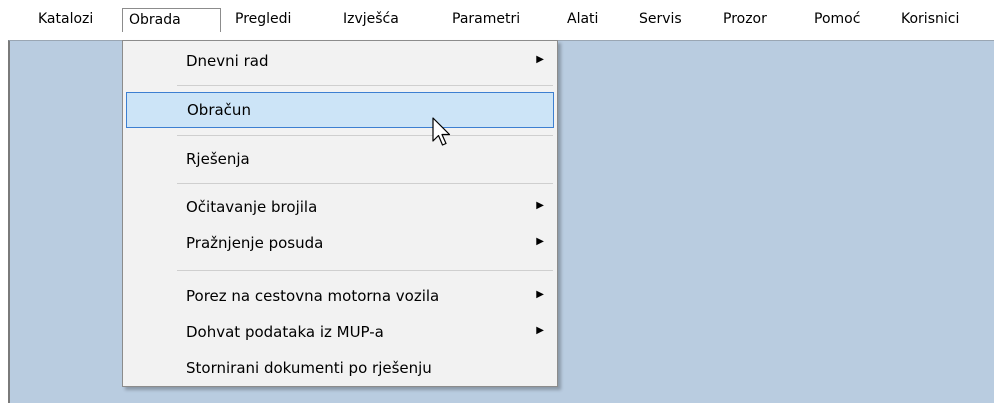 This screenshot has width=994, height=403. I want to click on menu-izvjesca: Izvješća, so click(371, 20).